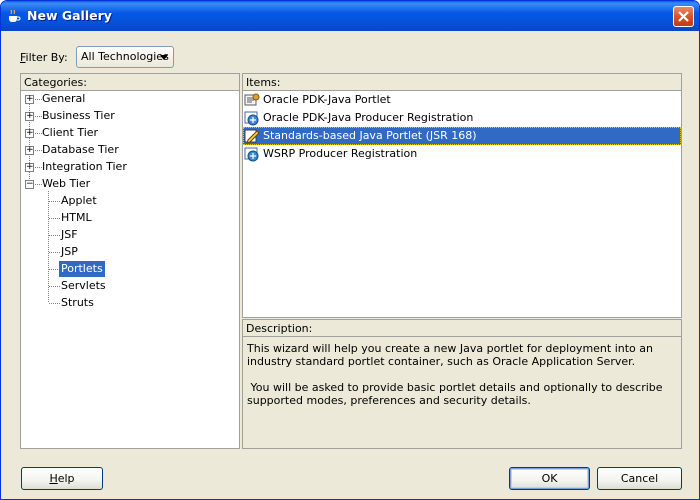  Describe the element at coordinates (80, 149) in the screenshot. I see `category-label: Database Tier` at that location.